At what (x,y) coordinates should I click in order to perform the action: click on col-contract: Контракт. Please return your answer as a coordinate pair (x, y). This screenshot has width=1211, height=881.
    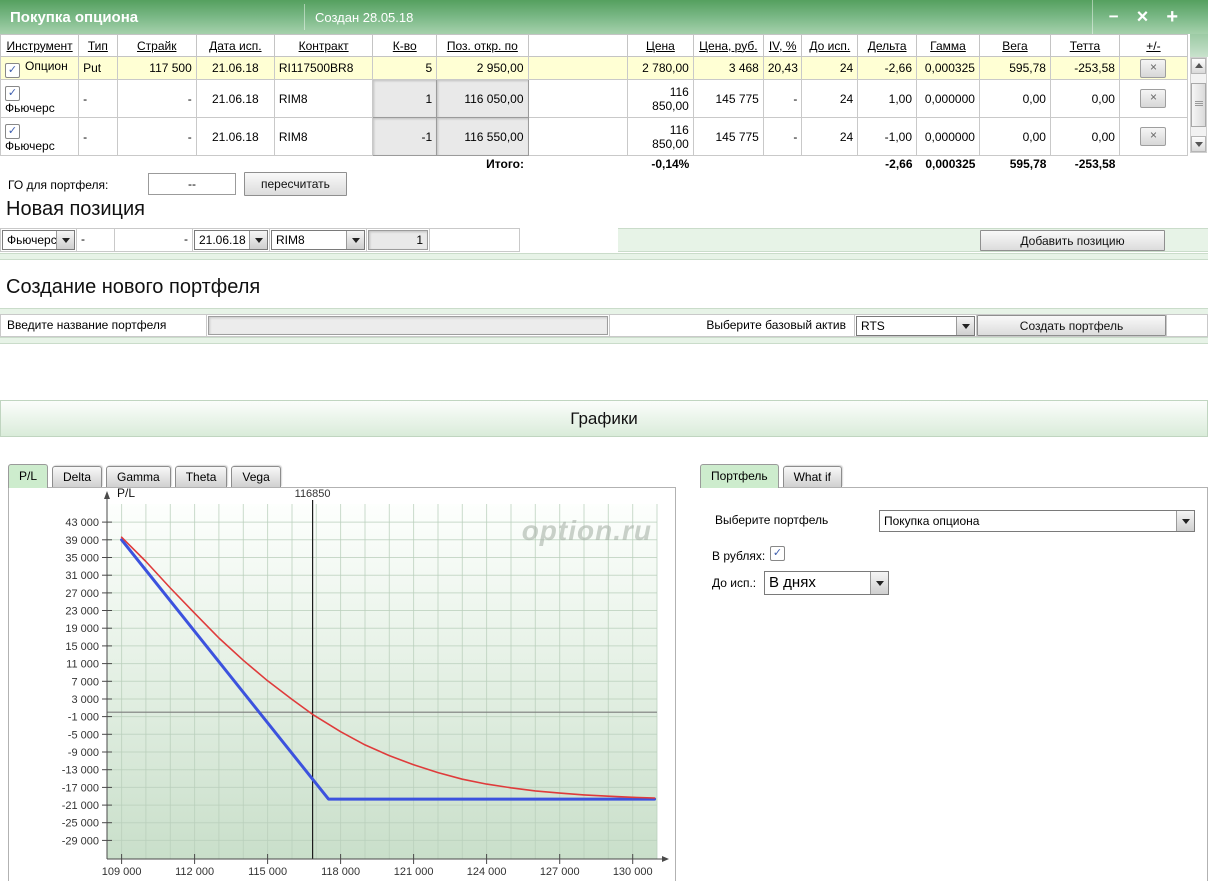
    Looking at the image, I should click on (323, 45).